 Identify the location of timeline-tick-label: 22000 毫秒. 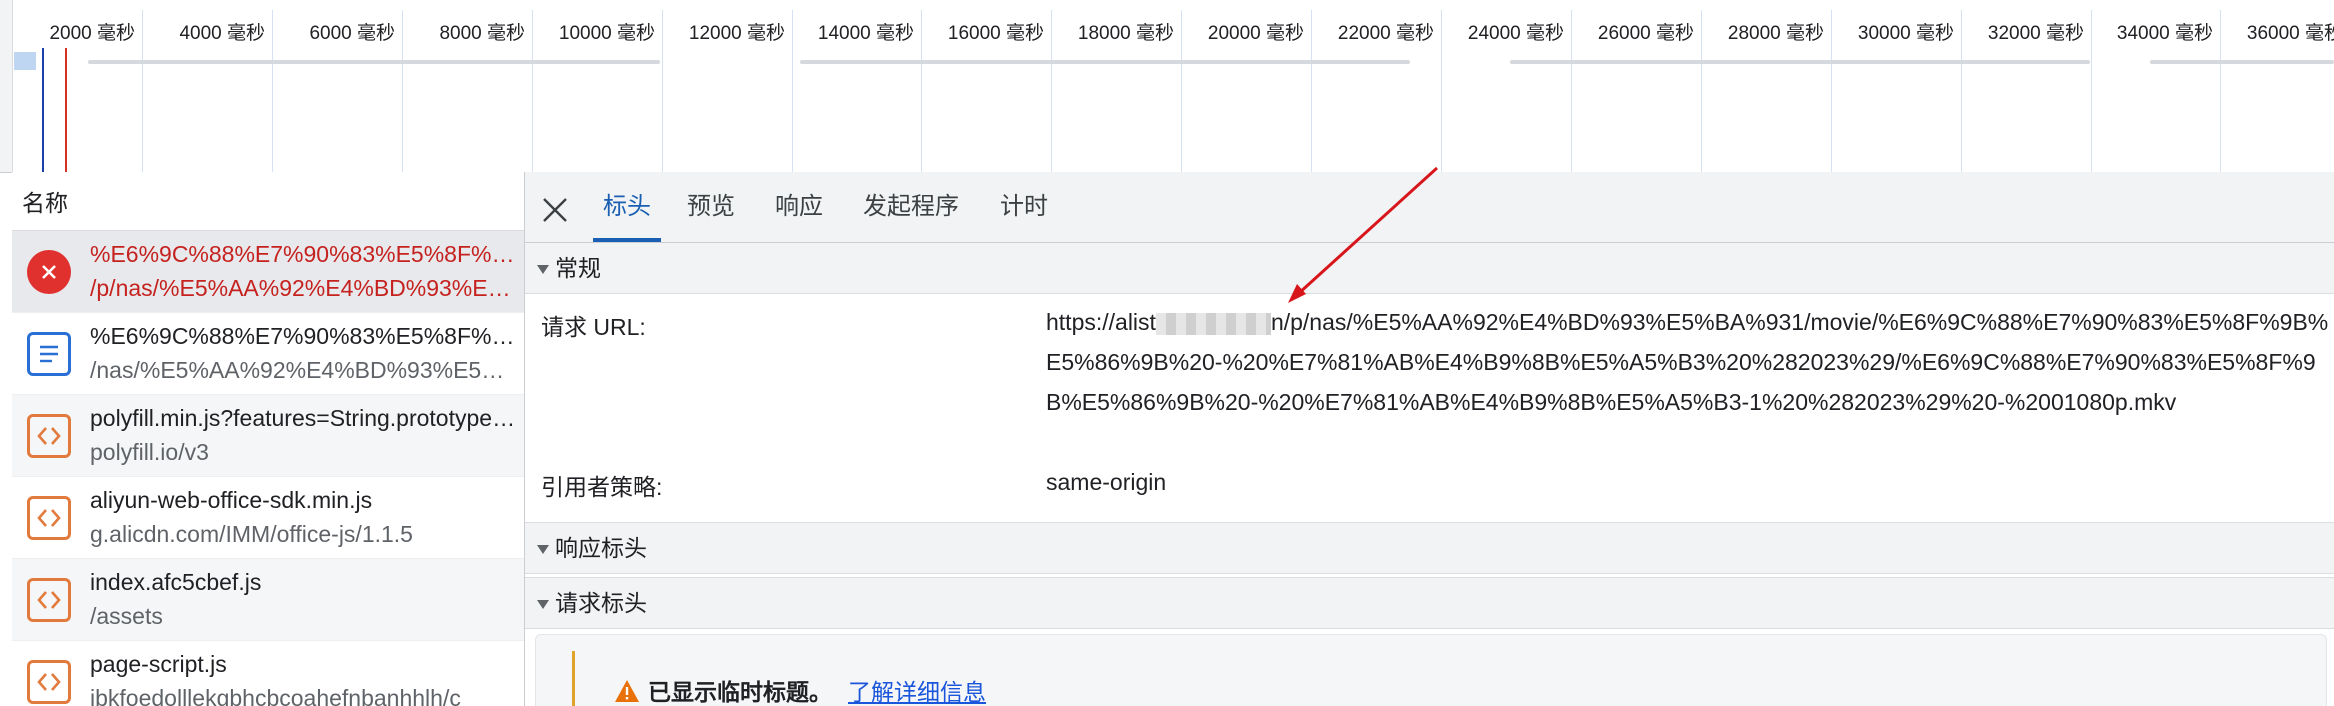
(1385, 33).